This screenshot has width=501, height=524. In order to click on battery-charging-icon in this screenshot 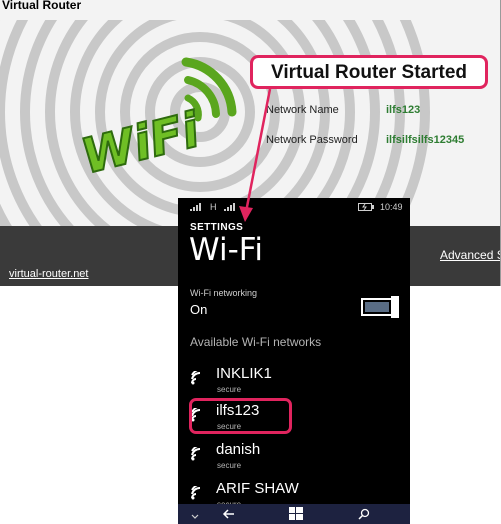, I will do `click(366, 208)`.